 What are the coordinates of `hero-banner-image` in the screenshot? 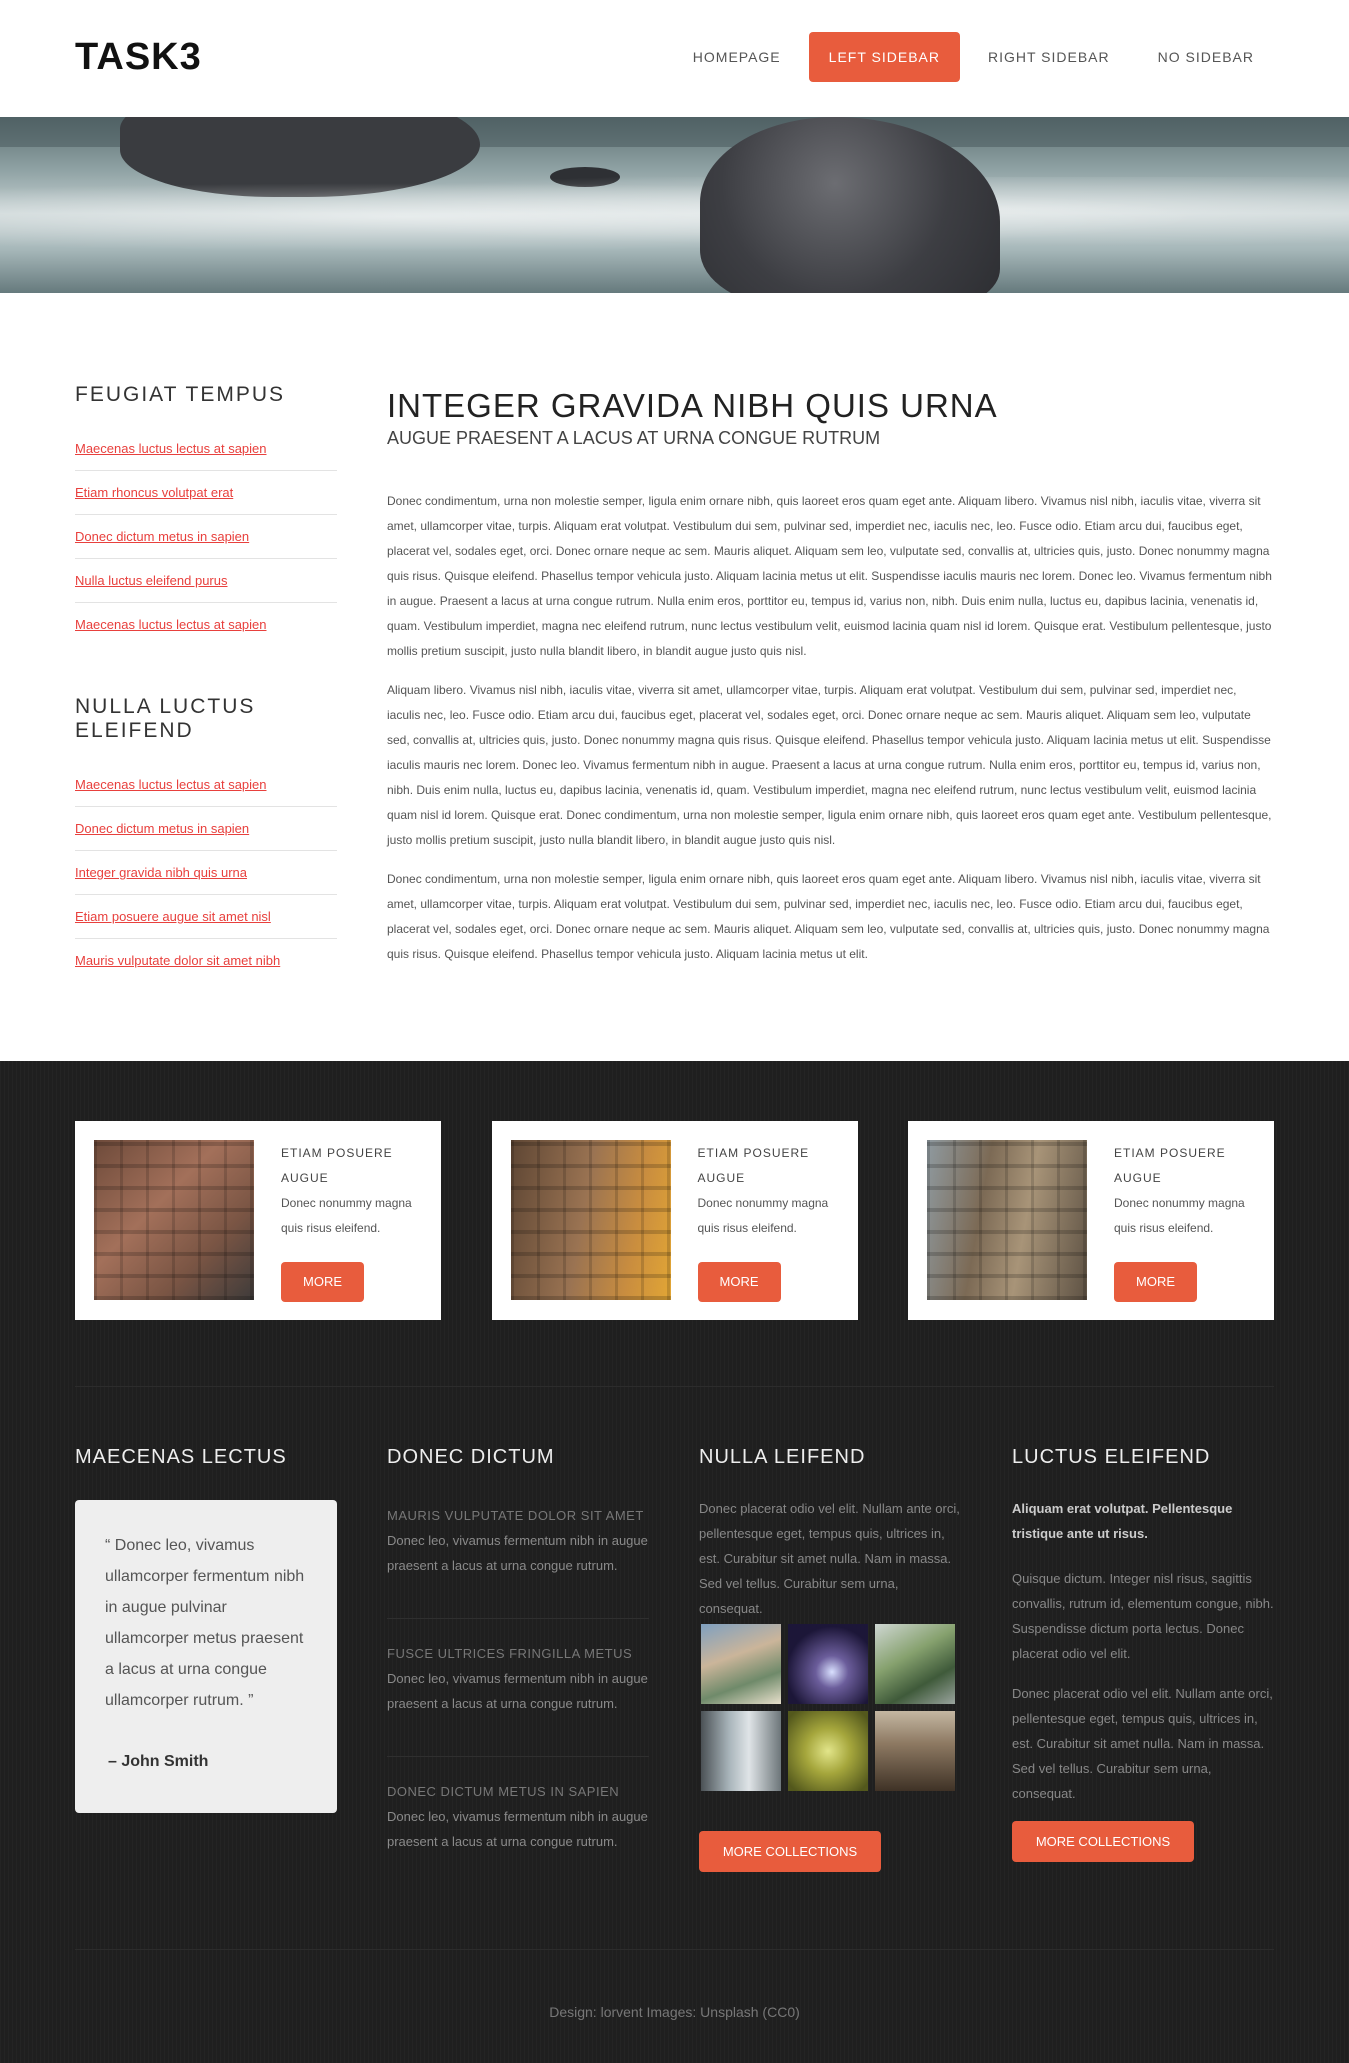 It's located at (674, 205).